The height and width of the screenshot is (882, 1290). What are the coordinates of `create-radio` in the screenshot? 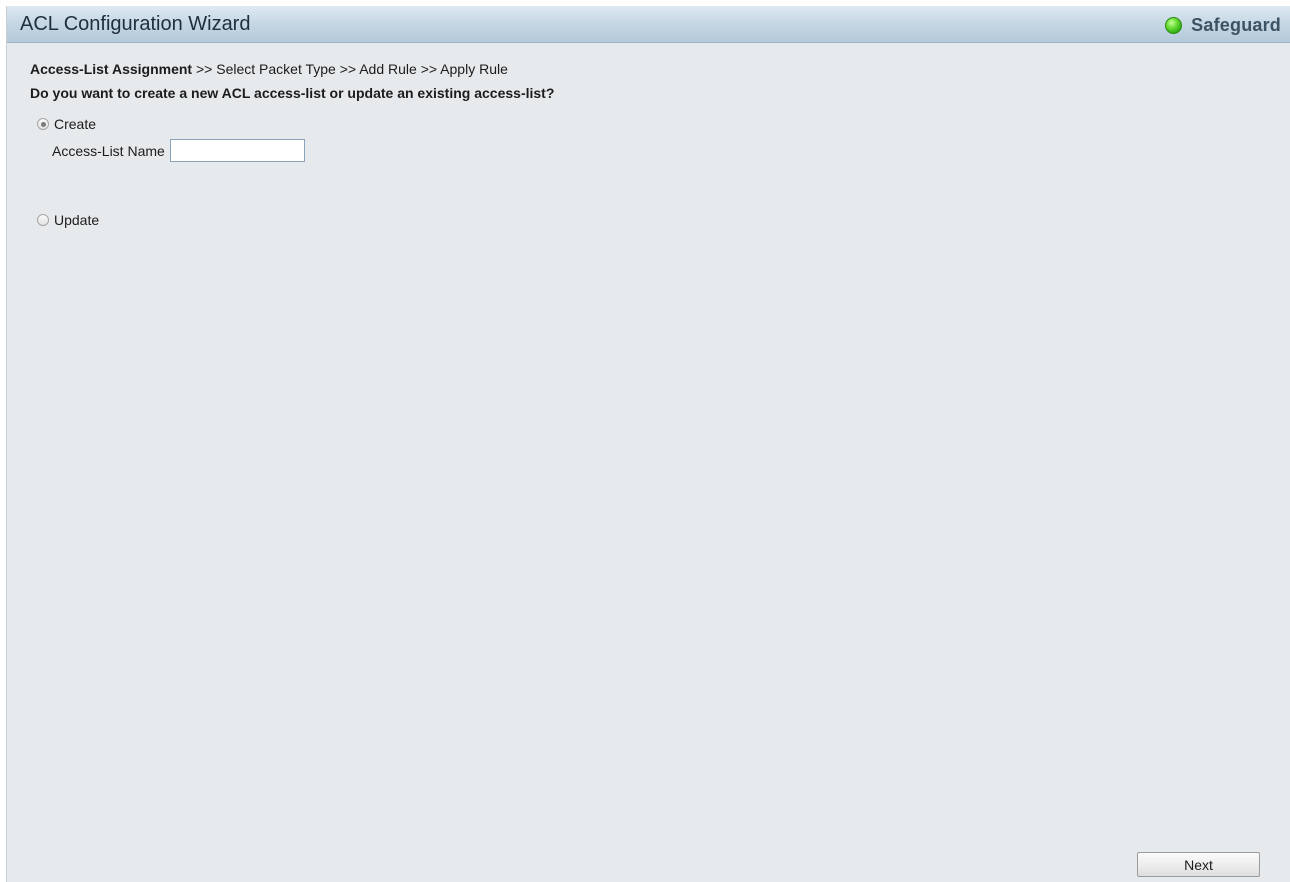 It's located at (43, 124).